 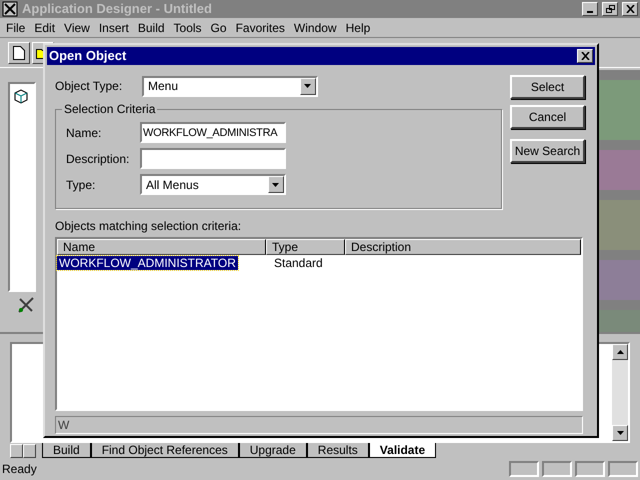 I want to click on dialog-title: Open Object, so click(x=88, y=56).